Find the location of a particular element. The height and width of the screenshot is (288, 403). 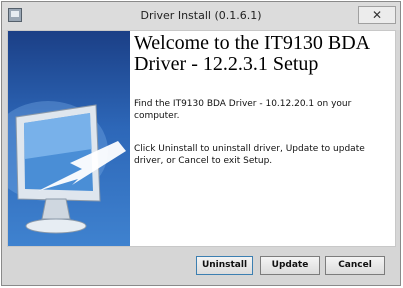

update-button: Update is located at coordinates (290, 265).